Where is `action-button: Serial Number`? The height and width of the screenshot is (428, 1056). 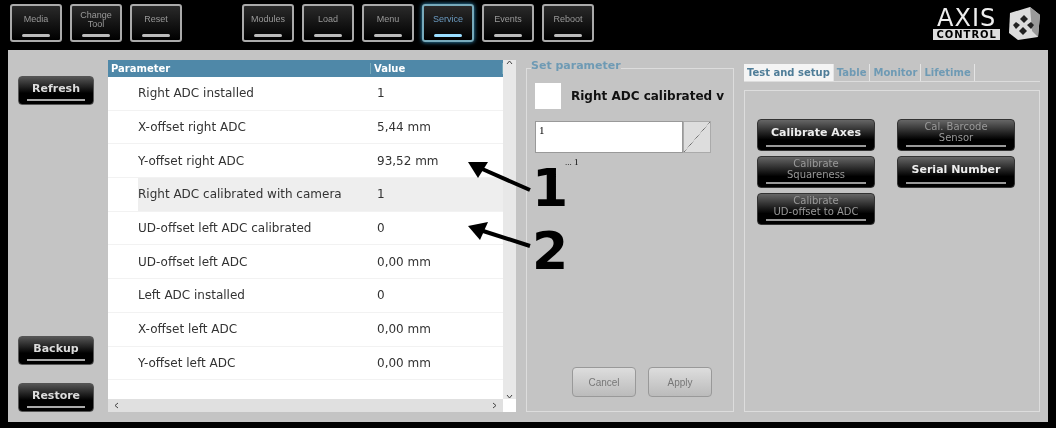
action-button: Serial Number is located at coordinates (956, 172).